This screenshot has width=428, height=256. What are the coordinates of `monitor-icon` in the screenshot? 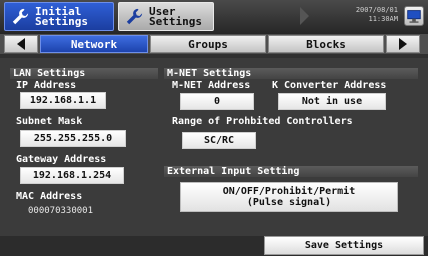 It's located at (414, 16).